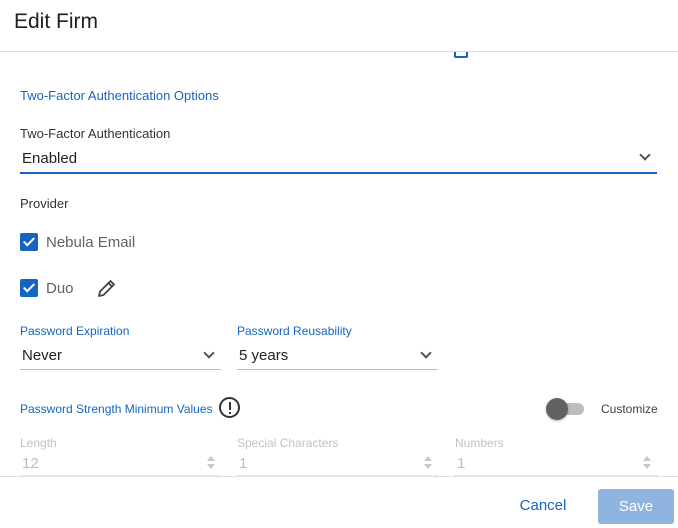  Describe the element at coordinates (629, 409) in the screenshot. I see `customize-label: Customize` at that location.